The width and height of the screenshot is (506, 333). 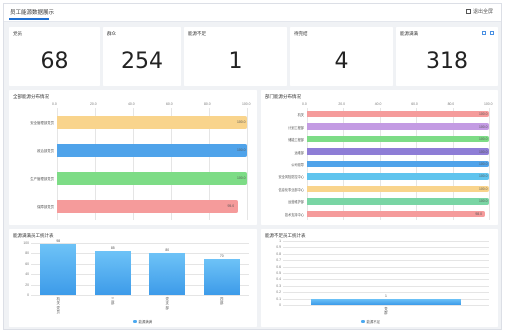 I want to click on y-axis-tick: 0.1, so click(x=278, y=298).